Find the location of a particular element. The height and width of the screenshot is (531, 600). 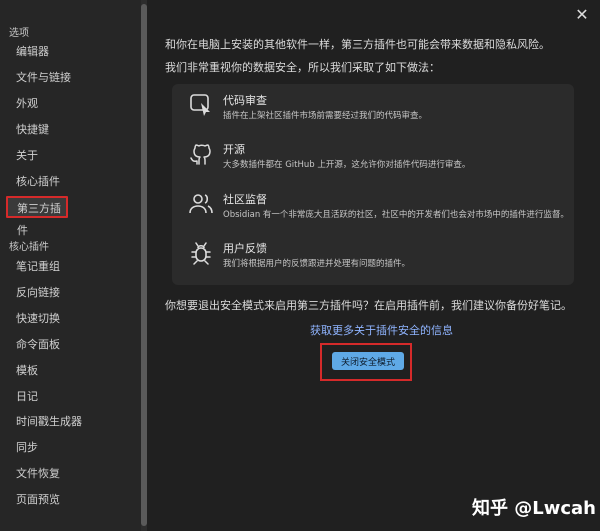

sidebar-item-about: 关于 is located at coordinates (71, 156).